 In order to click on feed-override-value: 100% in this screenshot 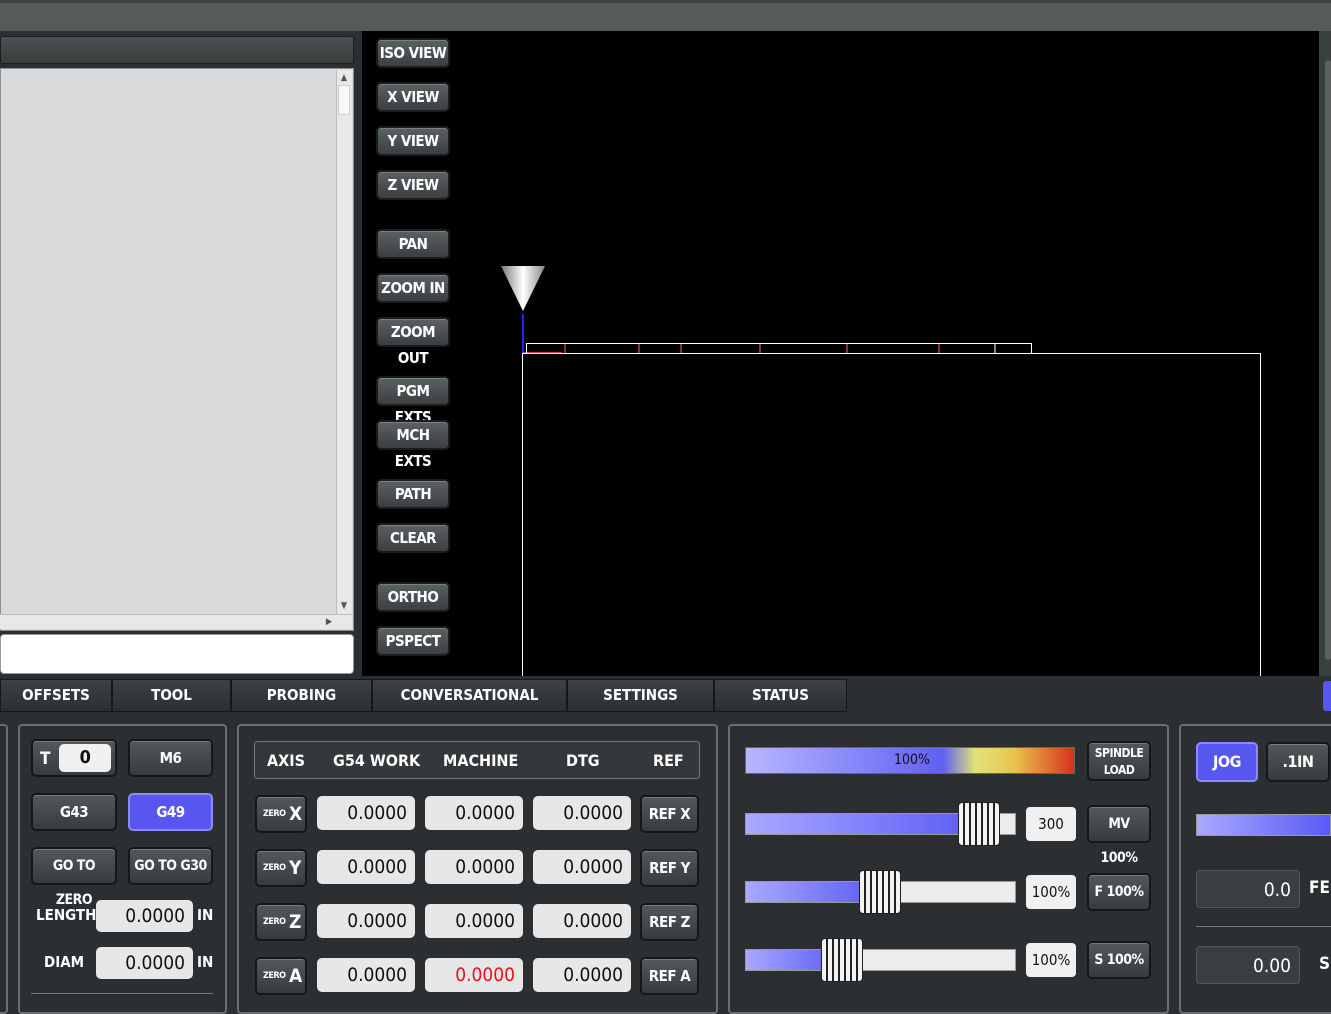, I will do `click(1051, 892)`.